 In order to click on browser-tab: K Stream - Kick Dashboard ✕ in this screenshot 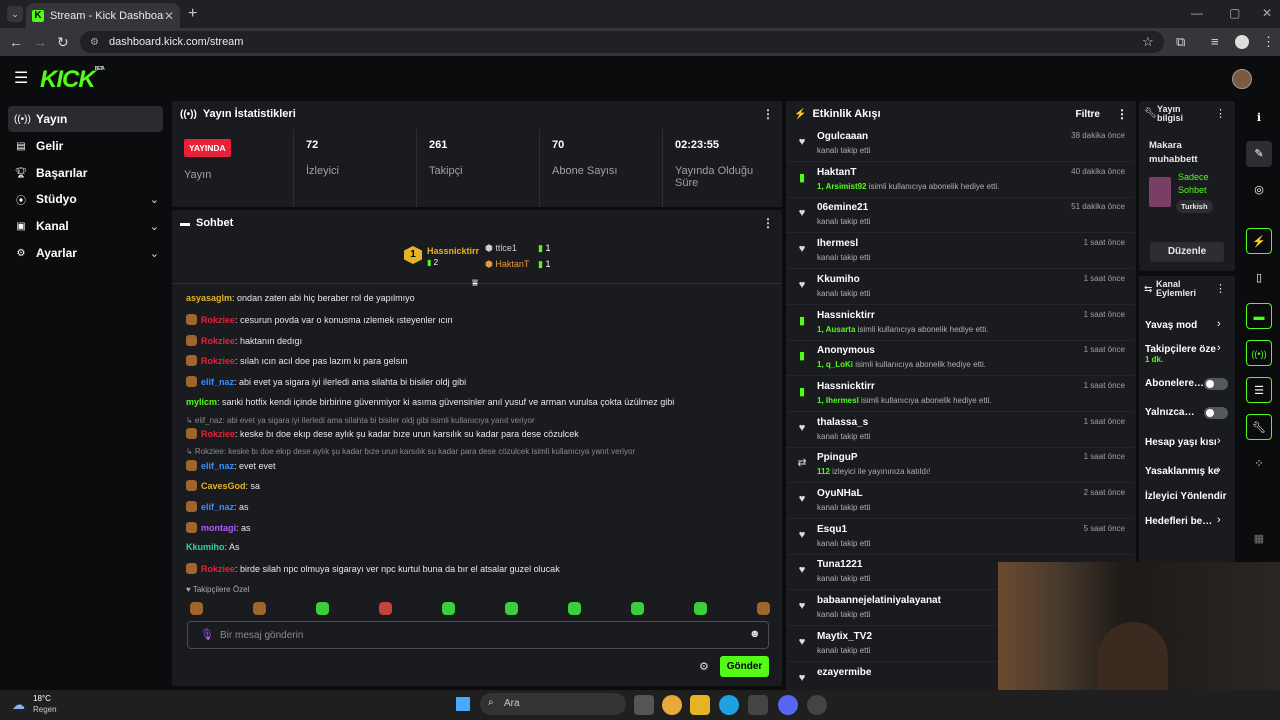, I will do `click(103, 15)`.